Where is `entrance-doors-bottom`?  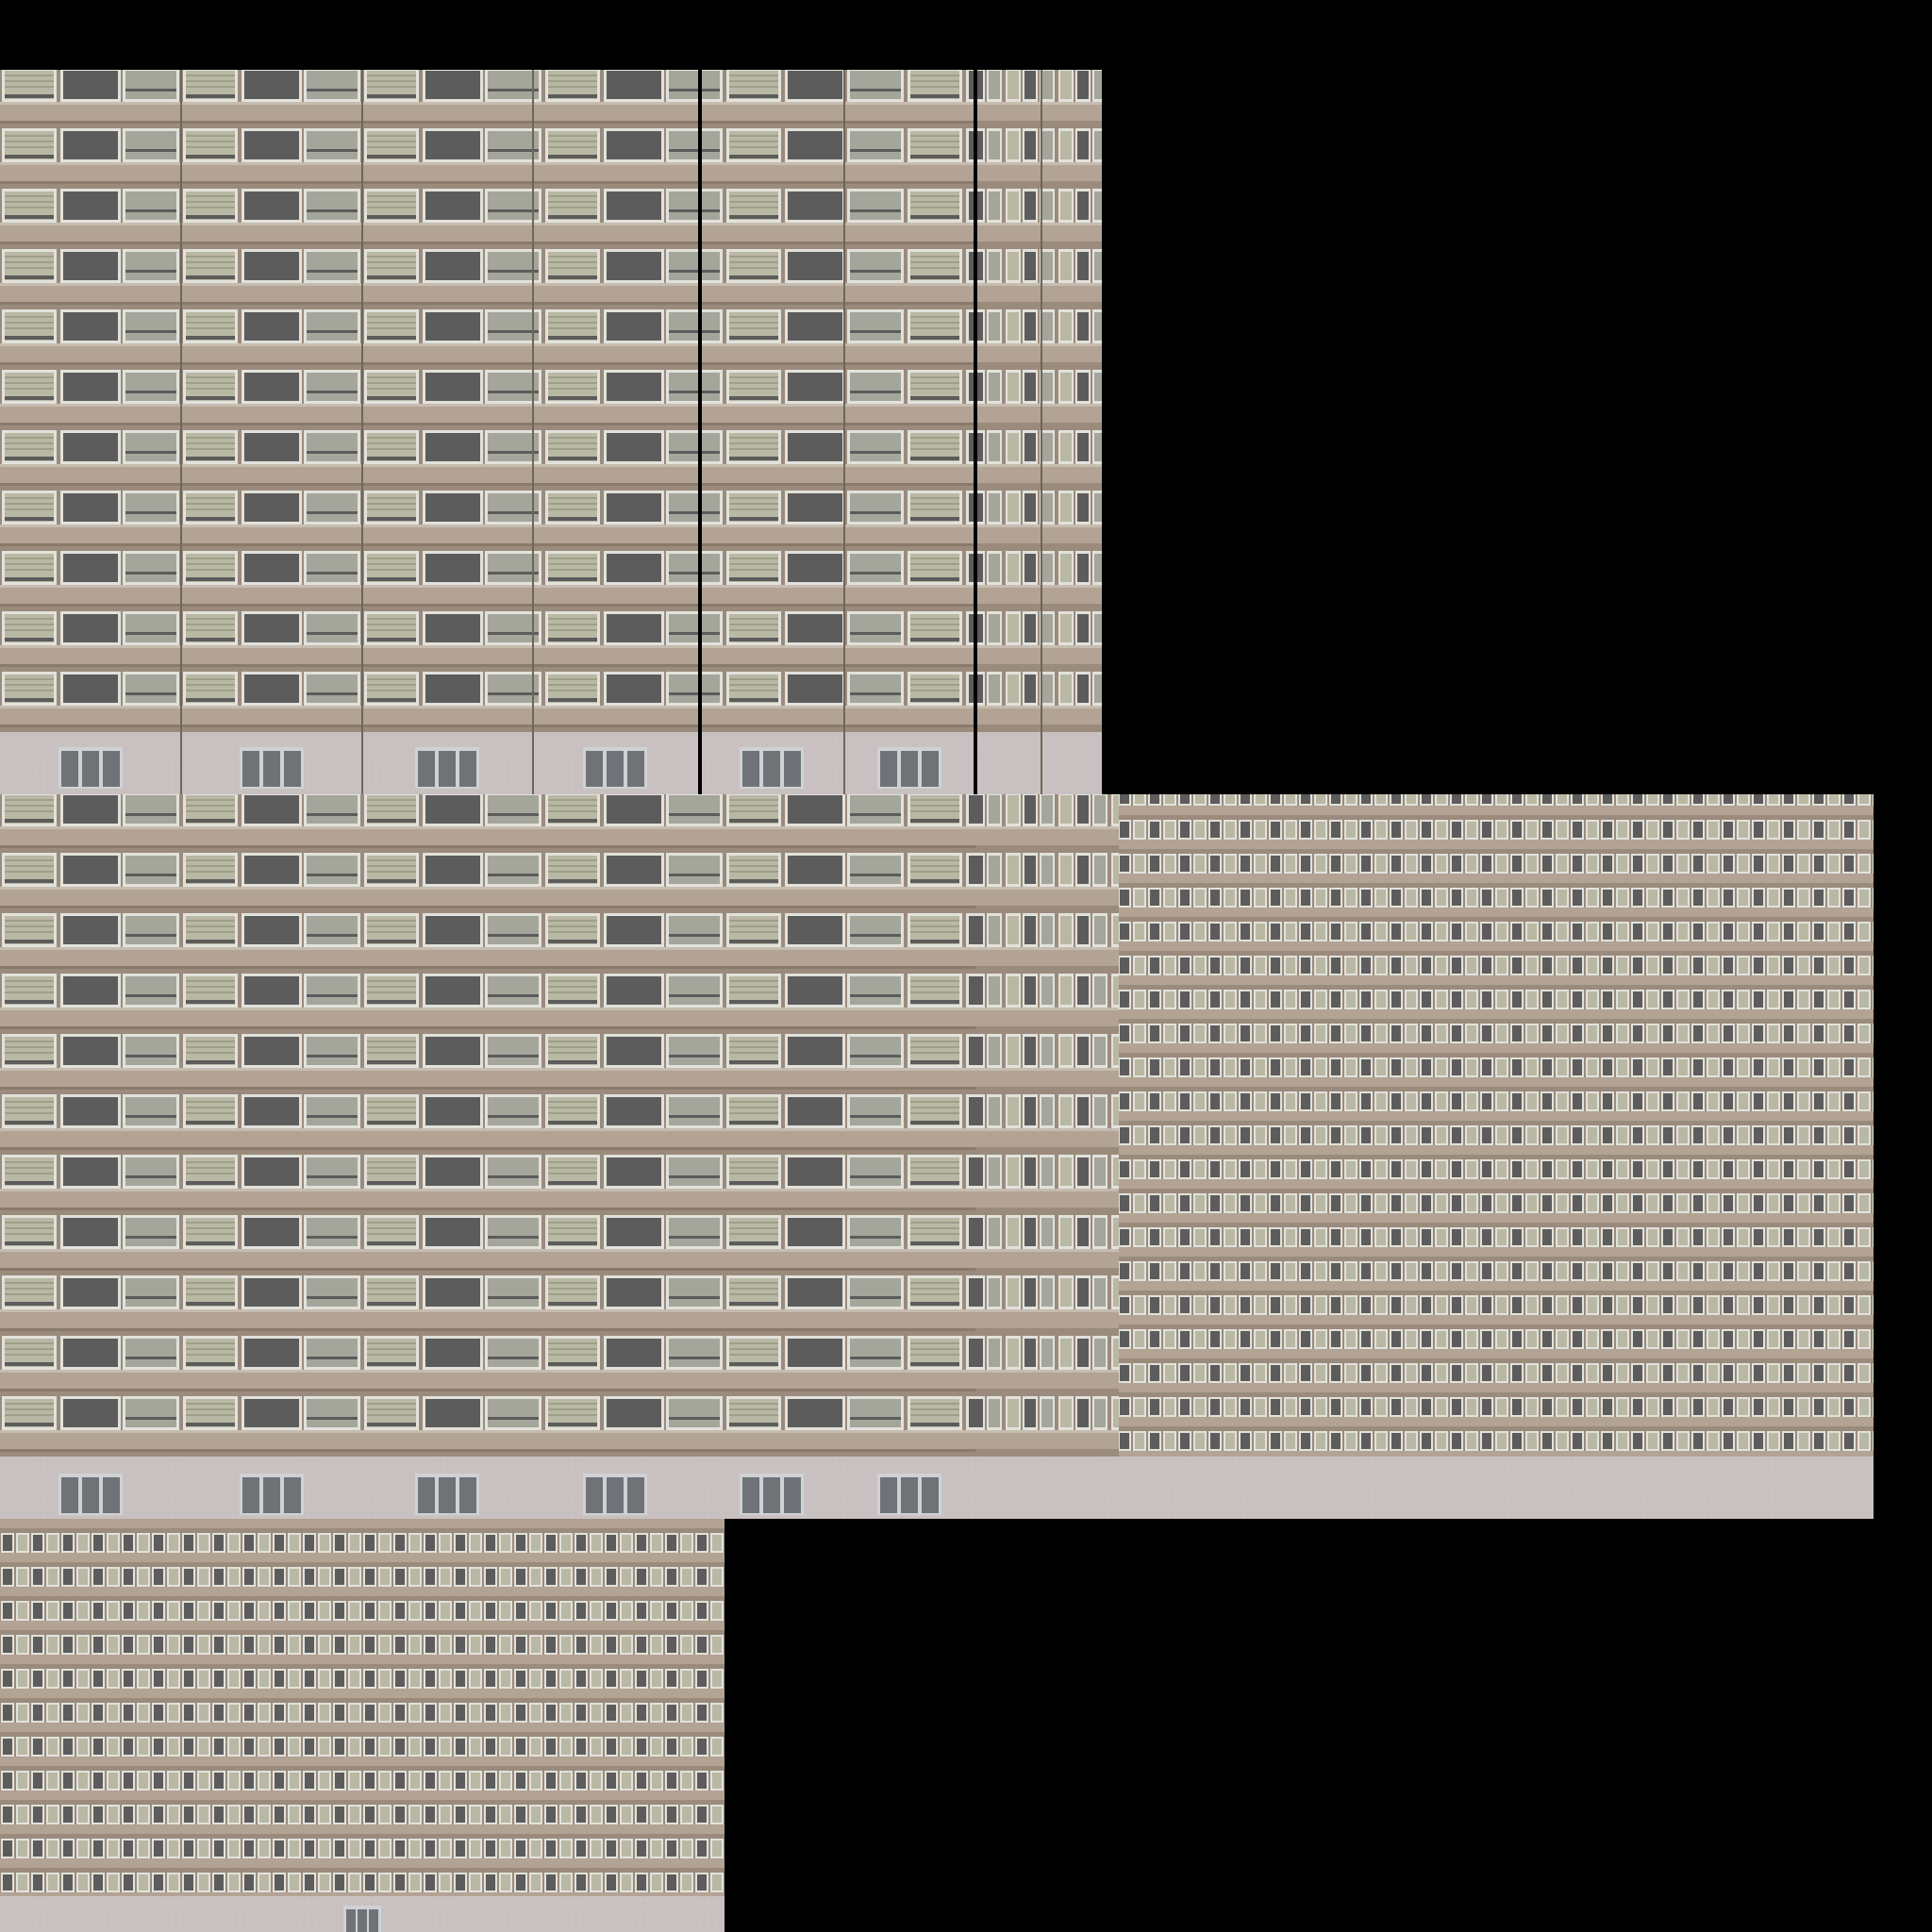 entrance-doors-bottom is located at coordinates (362, 1919).